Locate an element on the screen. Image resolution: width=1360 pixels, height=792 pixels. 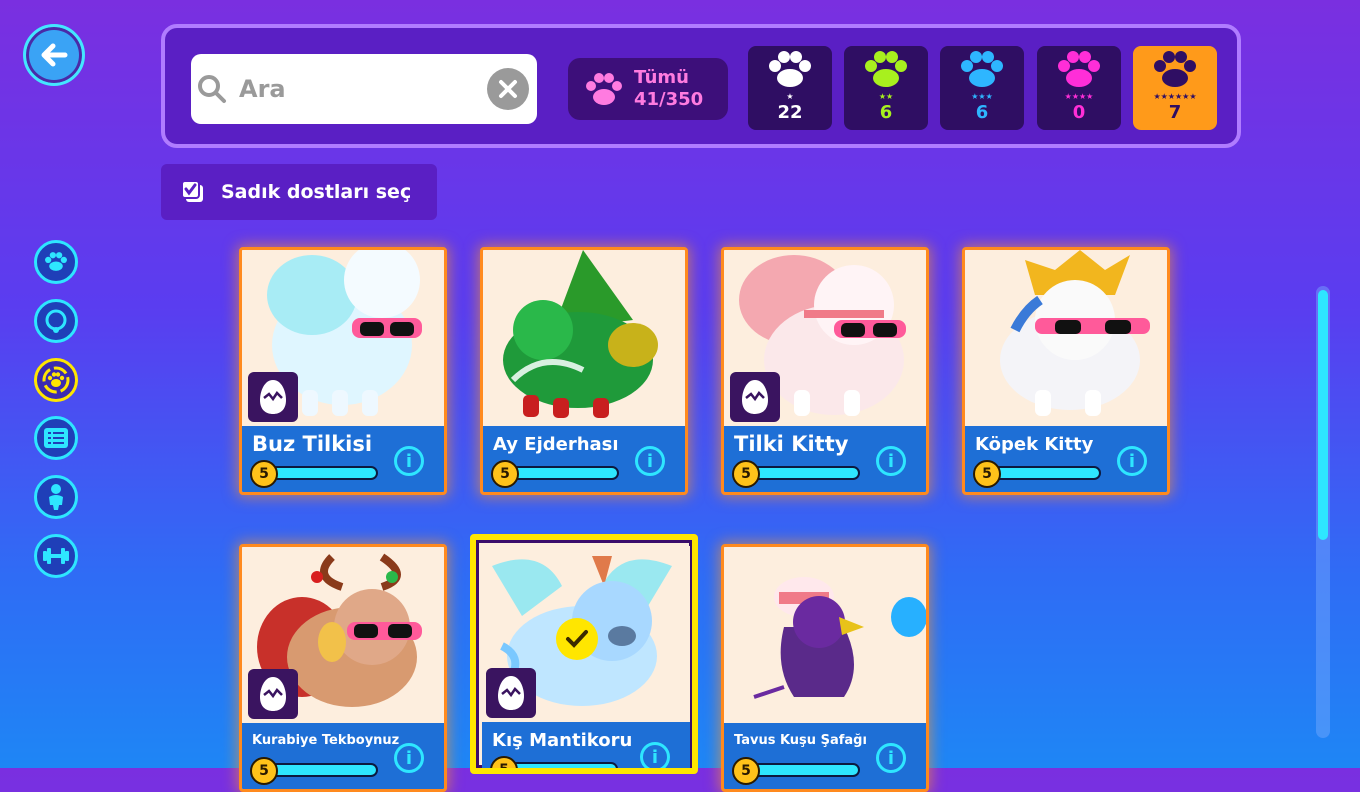
character-icon is located at coordinates (56, 497).